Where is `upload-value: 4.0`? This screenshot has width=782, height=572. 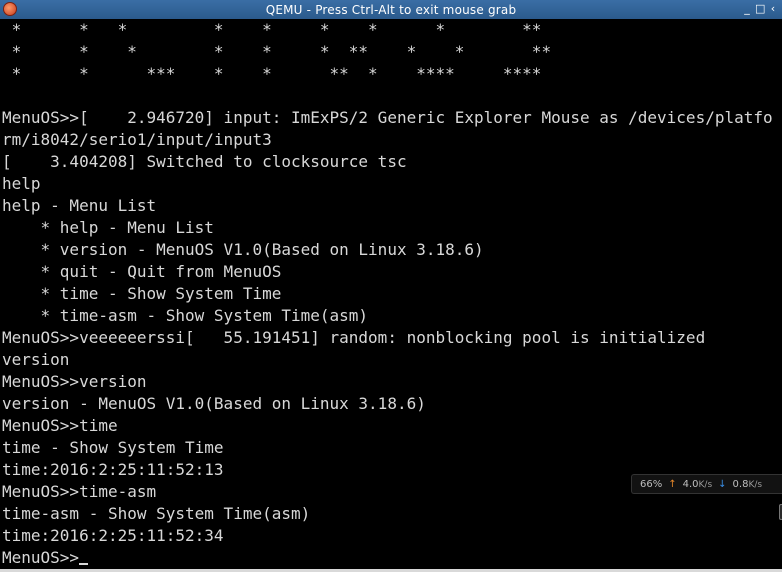 upload-value: 4.0 is located at coordinates (690, 484).